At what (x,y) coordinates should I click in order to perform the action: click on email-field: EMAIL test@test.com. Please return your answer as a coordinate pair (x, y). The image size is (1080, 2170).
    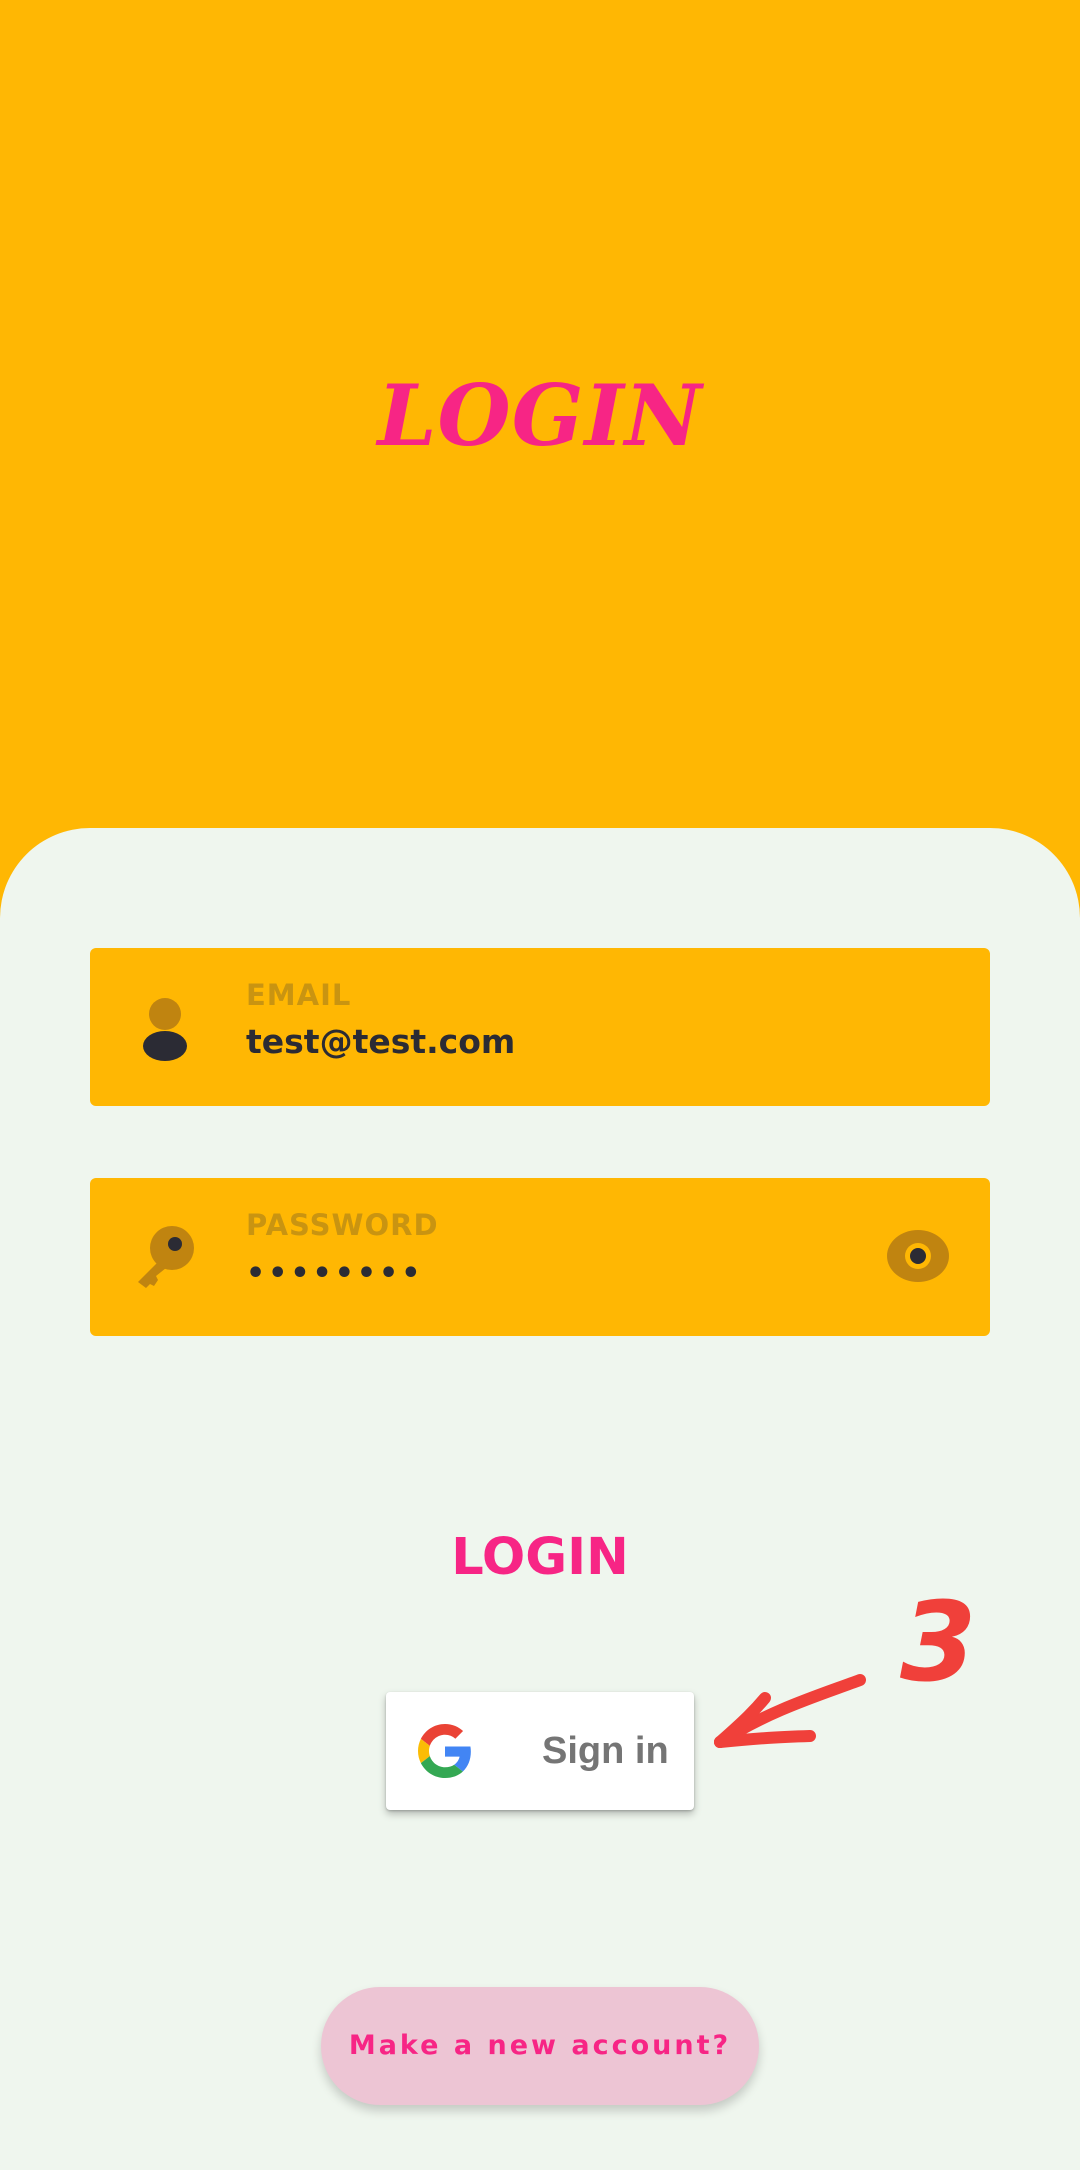
    Looking at the image, I should click on (540, 1027).